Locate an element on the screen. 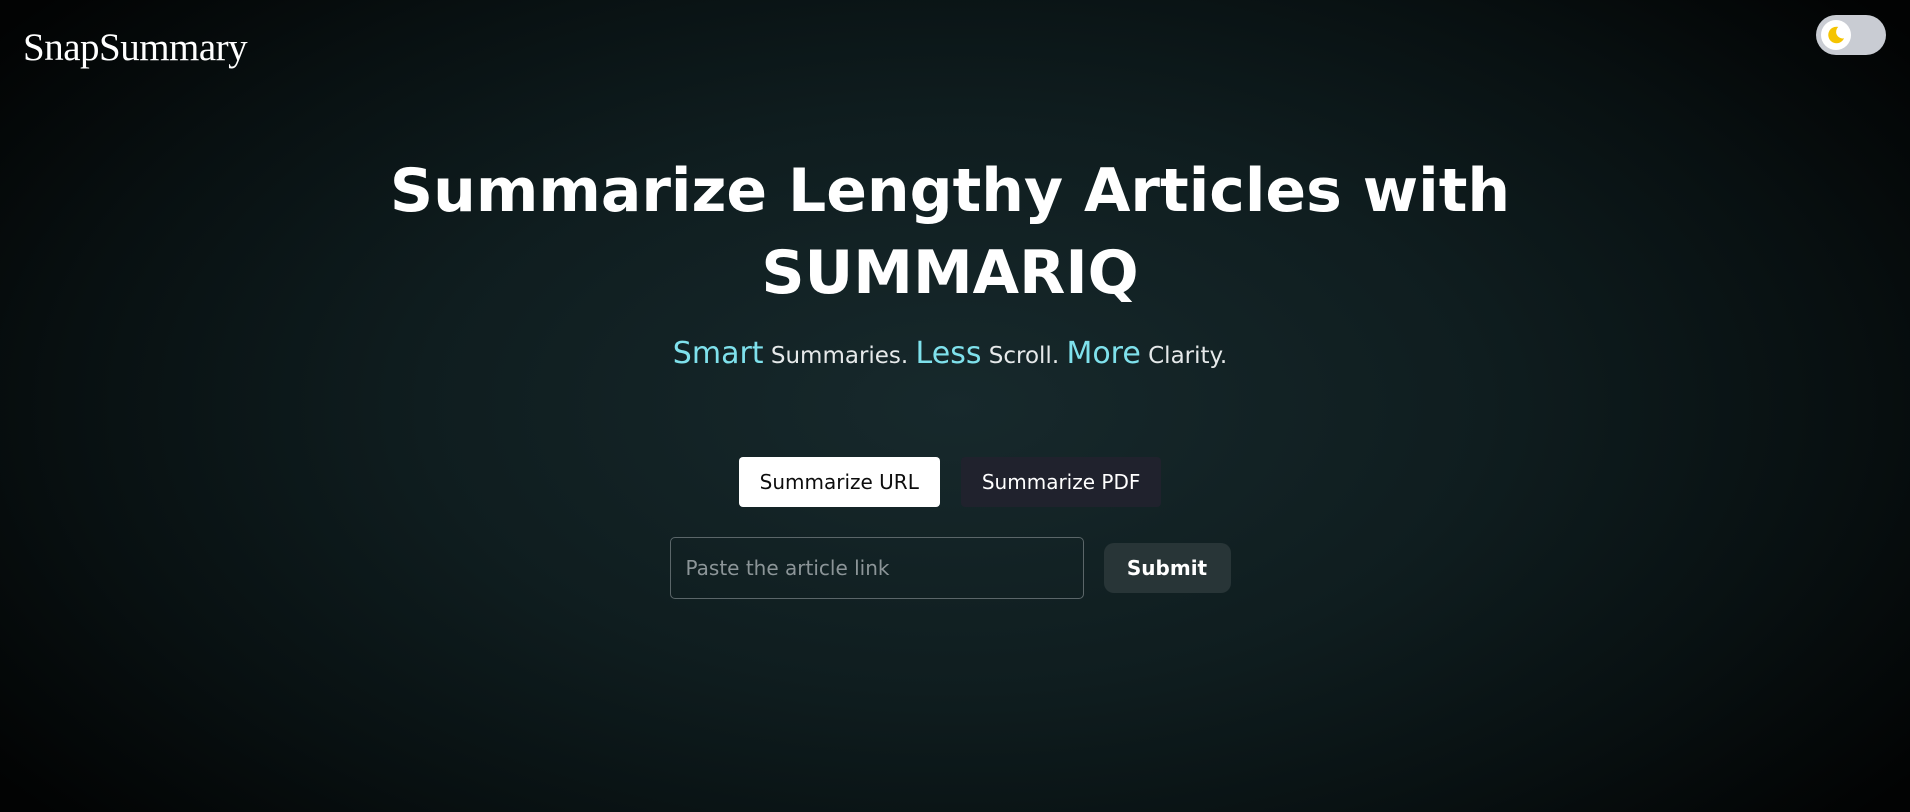  tab-summarize-url: Summarize URL is located at coordinates (839, 482).